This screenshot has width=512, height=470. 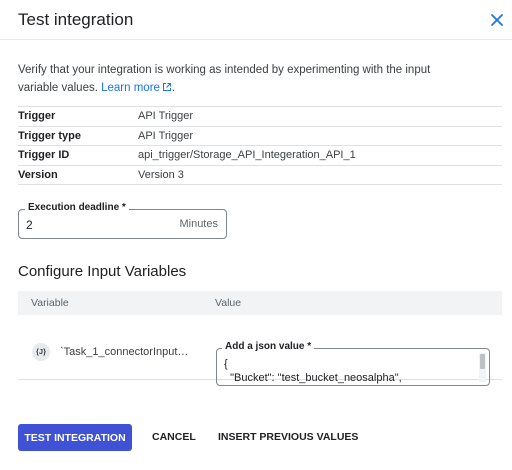 What do you see at coordinates (130, 88) in the screenshot?
I see `learn-more-label: Learn more` at bounding box center [130, 88].